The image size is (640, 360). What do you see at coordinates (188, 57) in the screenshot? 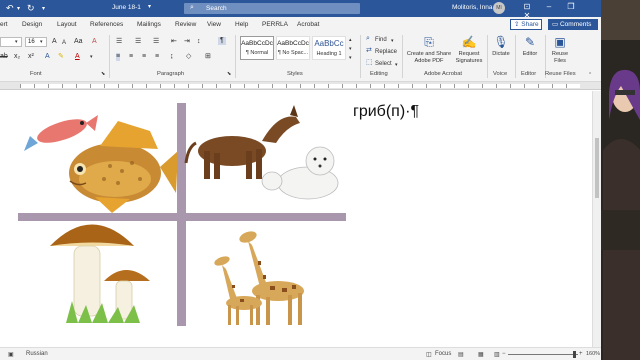
I see `shading-icon: ◇` at bounding box center [188, 57].